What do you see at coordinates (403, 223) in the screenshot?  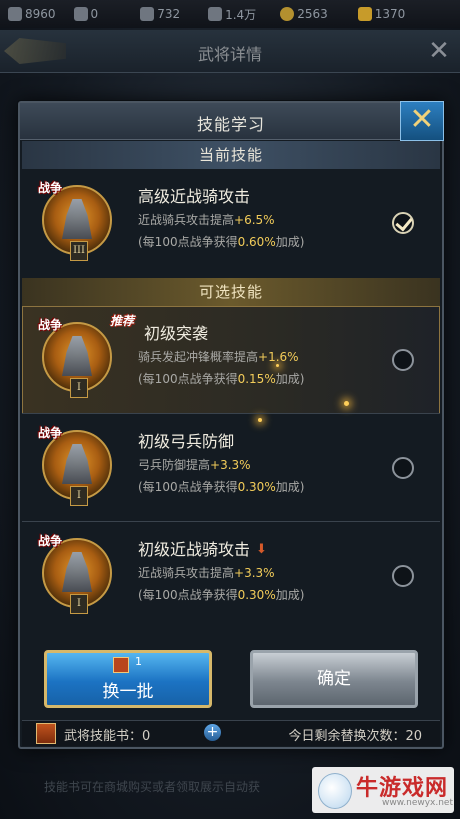 I see `current-skill-check-icon` at bounding box center [403, 223].